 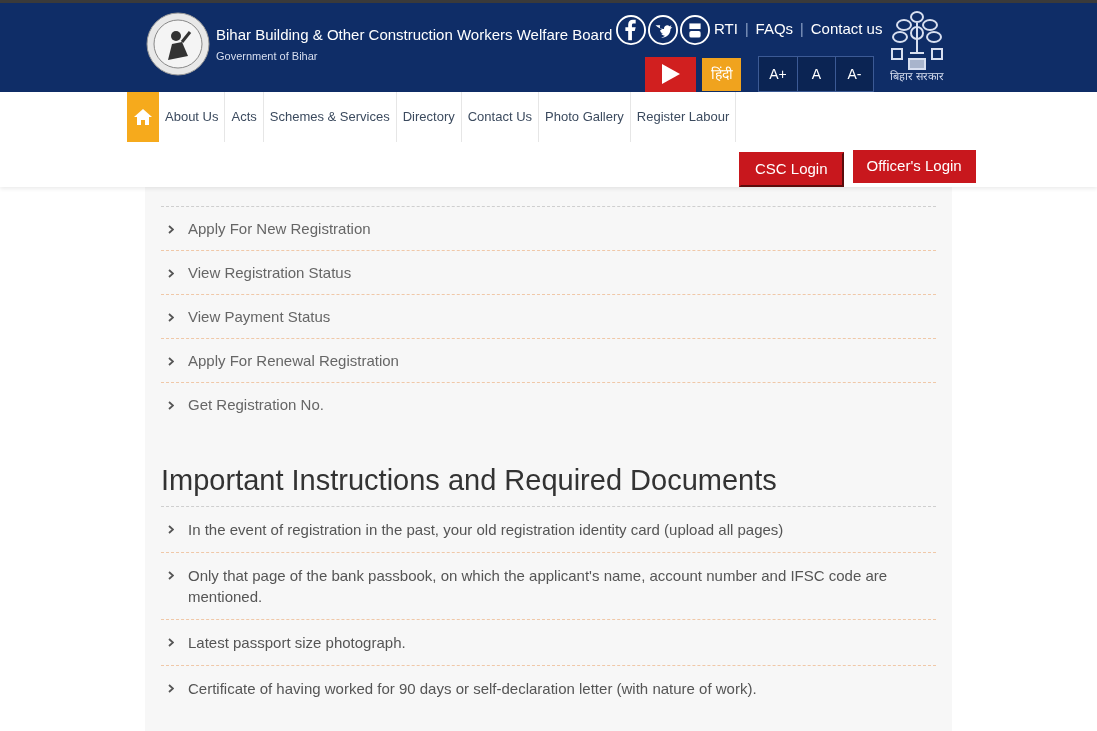 I want to click on font-size-button: A+, so click(x=778, y=74).